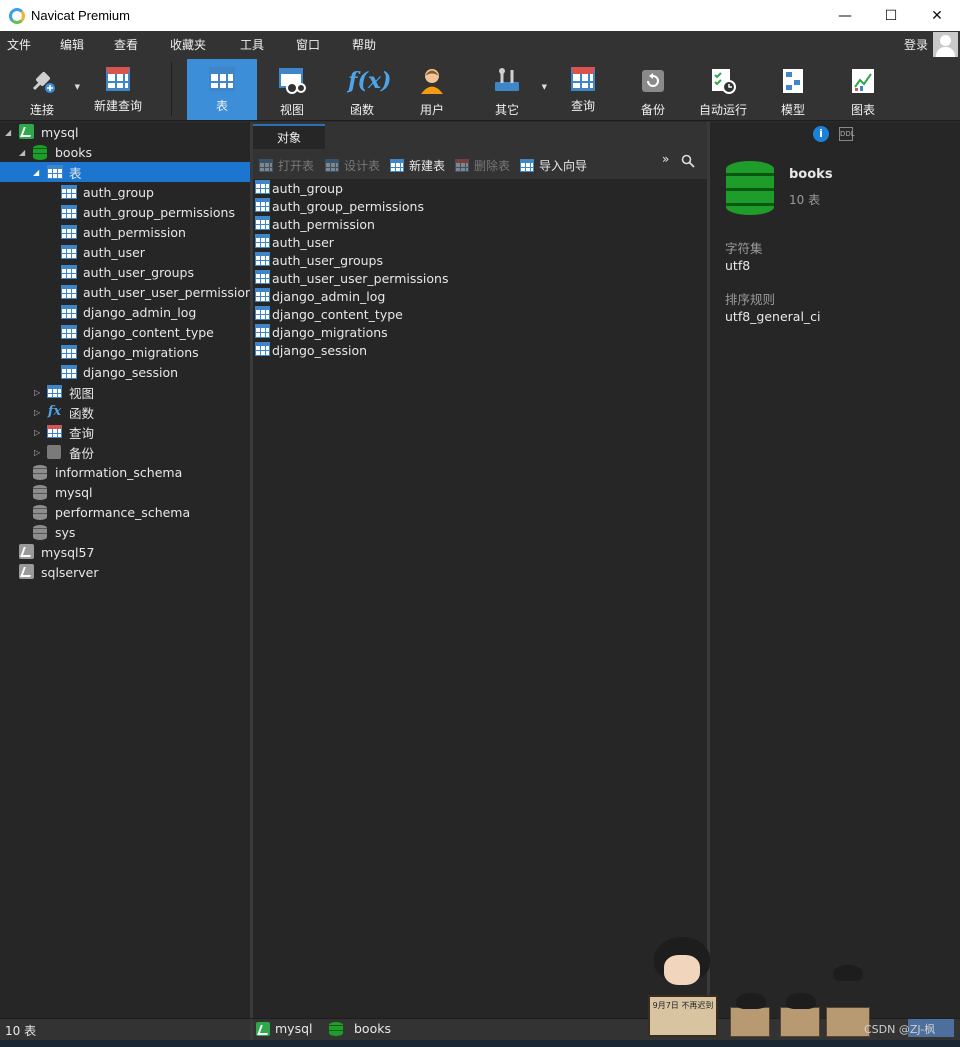 This screenshot has width=960, height=1047. What do you see at coordinates (125, 172) in the screenshot?
I see `tree-node-tables: ◢ 表` at bounding box center [125, 172].